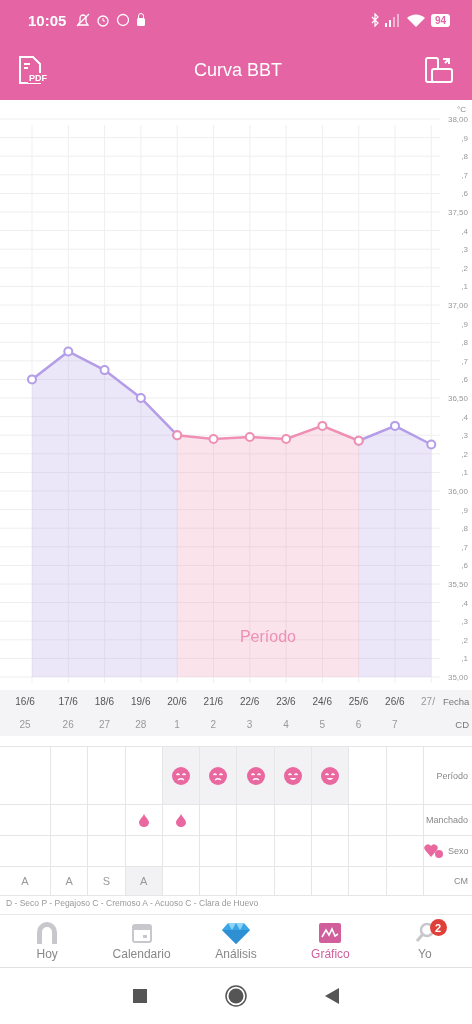 The width and height of the screenshot is (472, 1024). What do you see at coordinates (457, 584) in the screenshot?
I see `axis-label: 35,50` at bounding box center [457, 584].